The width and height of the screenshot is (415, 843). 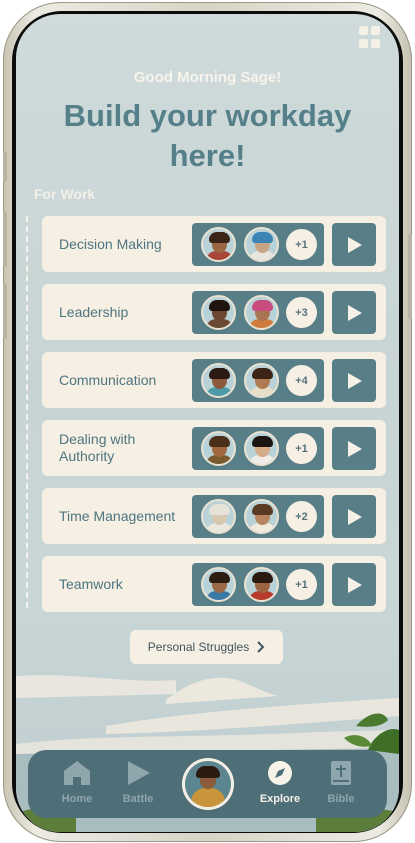 What do you see at coordinates (91, 583) in the screenshot?
I see `topic-title: Teamwork` at bounding box center [91, 583].